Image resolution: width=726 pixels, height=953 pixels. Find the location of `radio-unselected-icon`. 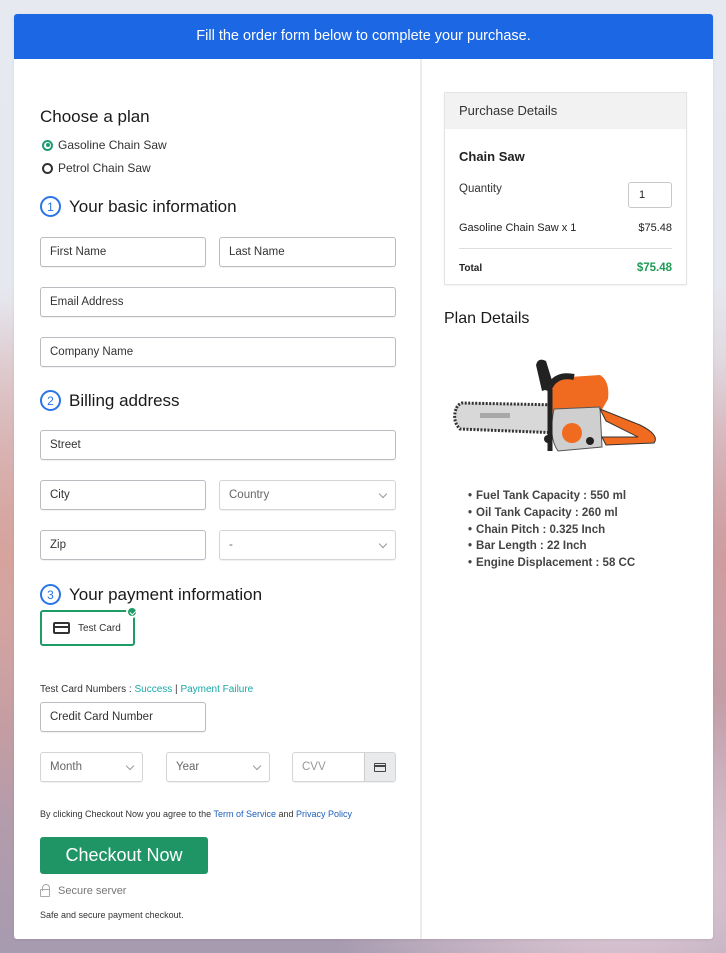

radio-unselected-icon is located at coordinates (47, 168).